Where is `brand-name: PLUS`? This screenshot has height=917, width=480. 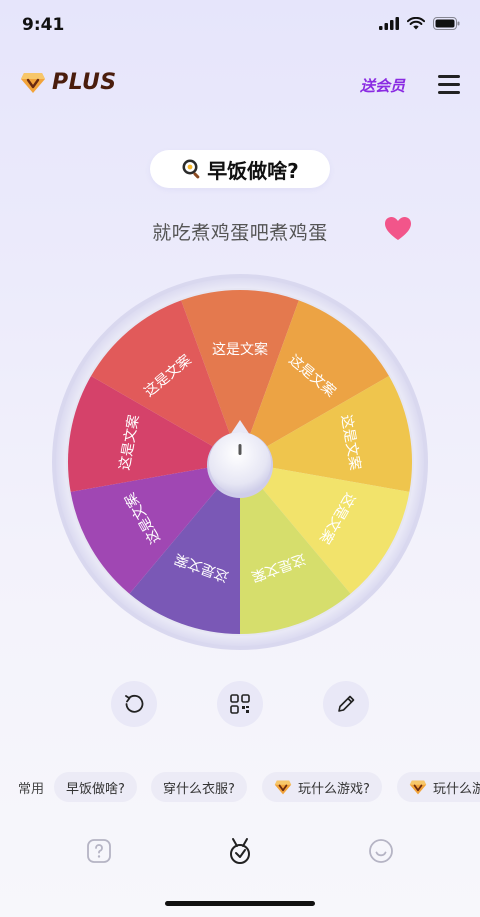
brand-name: PLUS is located at coordinates (84, 82).